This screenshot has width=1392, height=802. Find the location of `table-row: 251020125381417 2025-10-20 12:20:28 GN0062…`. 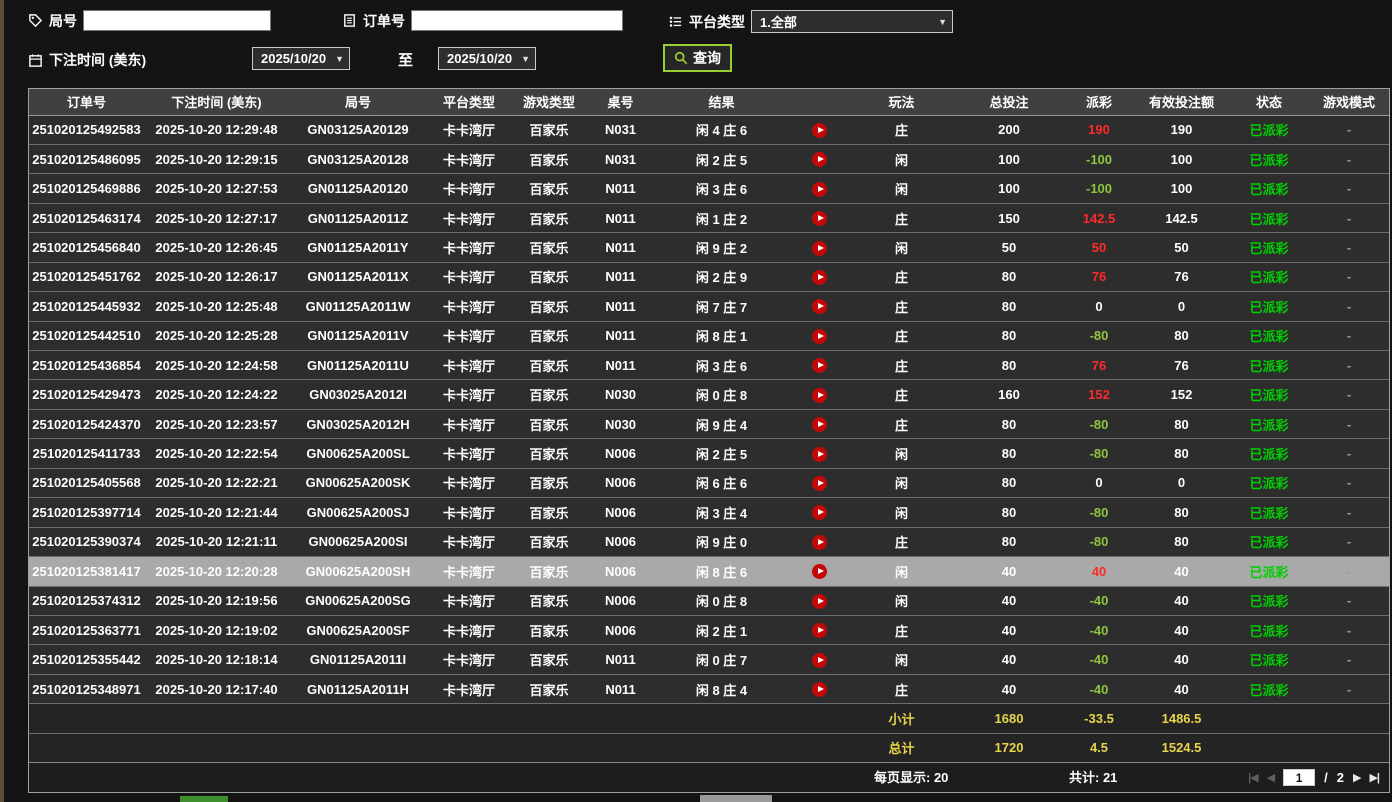

table-row: 251020125381417 2025-10-20 12:20:28 GN0062… is located at coordinates (709, 571).